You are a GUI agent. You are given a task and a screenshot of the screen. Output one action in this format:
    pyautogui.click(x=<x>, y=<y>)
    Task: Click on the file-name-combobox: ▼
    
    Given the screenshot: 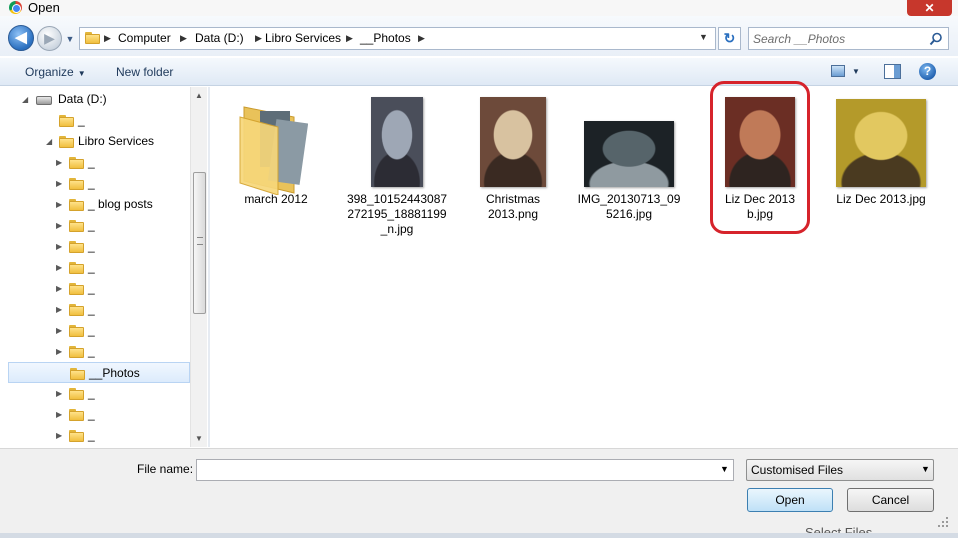 What is the action you would take?
    pyautogui.click(x=465, y=470)
    